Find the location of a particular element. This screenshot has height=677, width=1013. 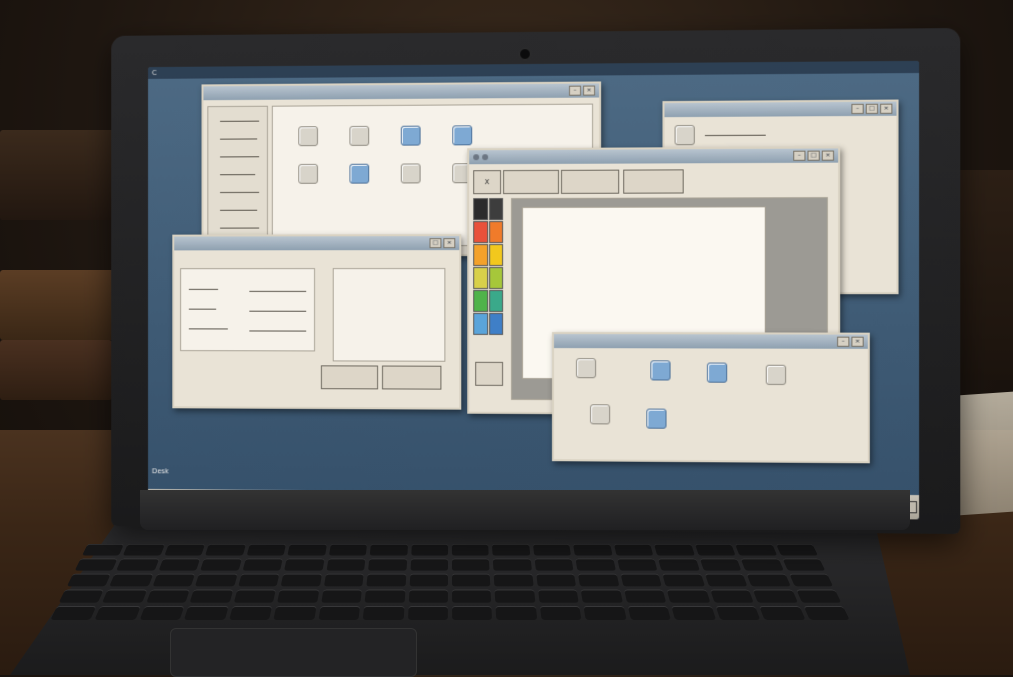

icons-window: – × is located at coordinates (711, 397).